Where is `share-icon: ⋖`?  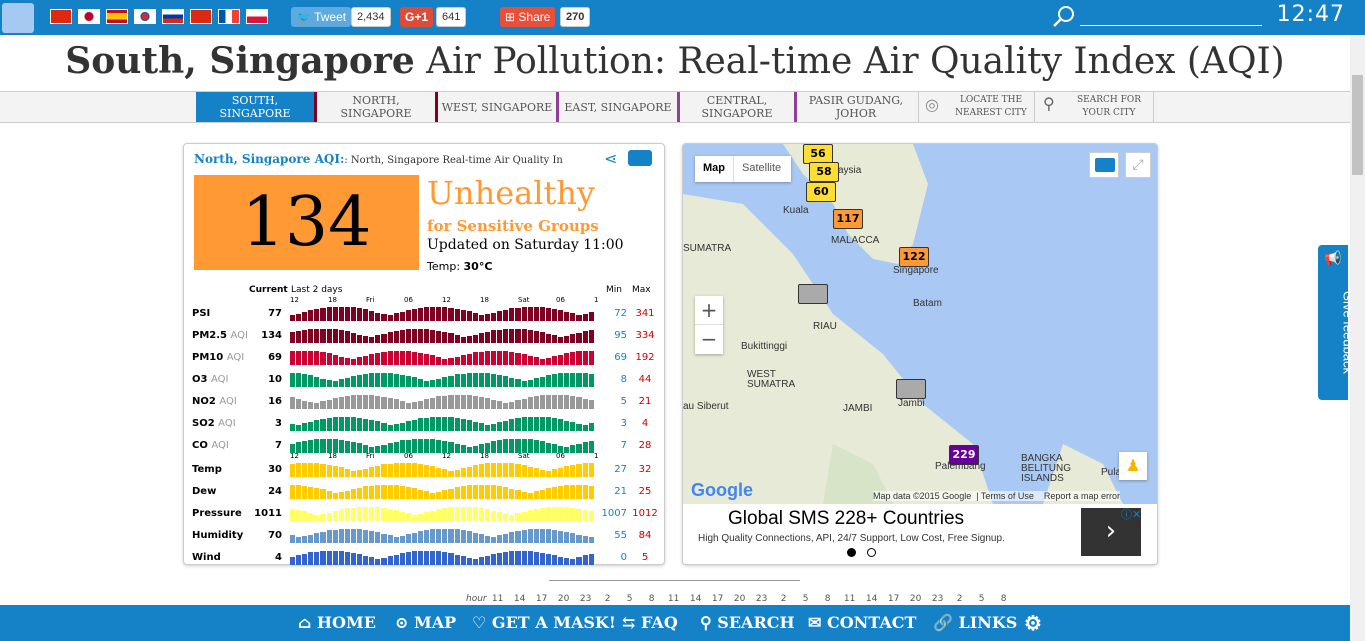 share-icon: ⋖ is located at coordinates (610, 158).